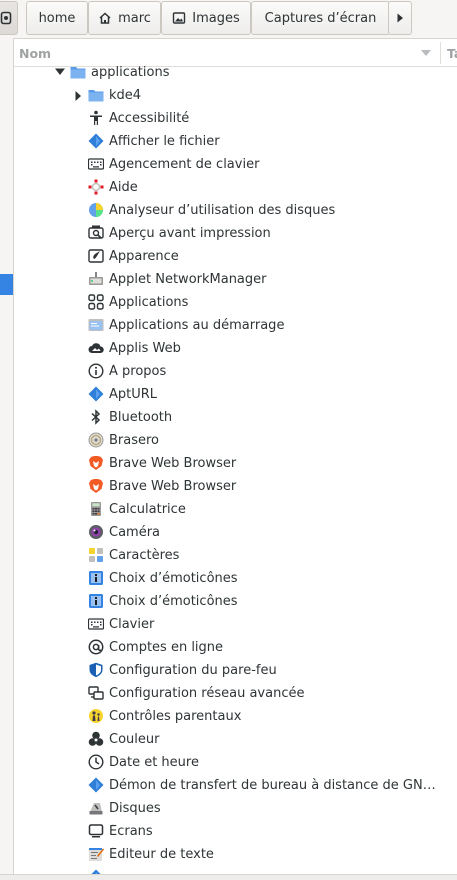 The height and width of the screenshot is (880, 457). What do you see at coordinates (164, 141) in the screenshot?
I see `file-label: Afficher le fichier` at bounding box center [164, 141].